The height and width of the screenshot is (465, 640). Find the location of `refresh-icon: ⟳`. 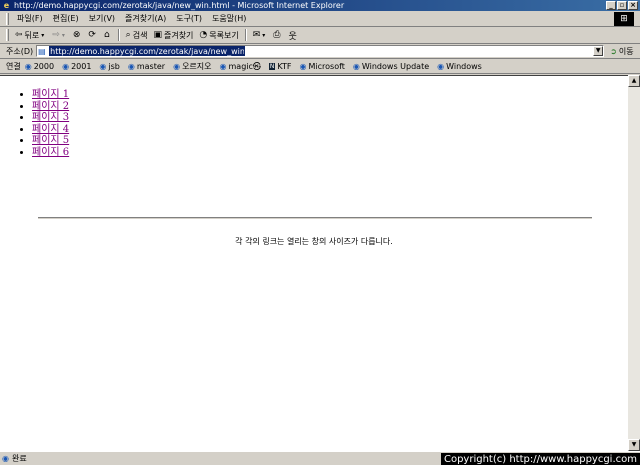

refresh-icon: ⟳ is located at coordinates (92, 35).